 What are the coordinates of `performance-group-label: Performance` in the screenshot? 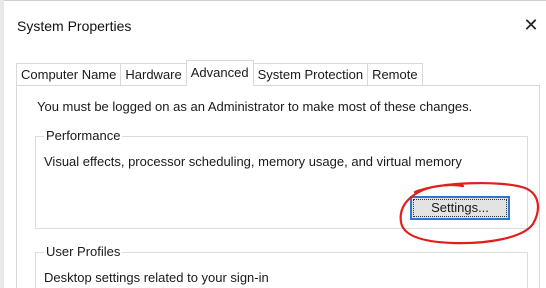 It's located at (83, 135).